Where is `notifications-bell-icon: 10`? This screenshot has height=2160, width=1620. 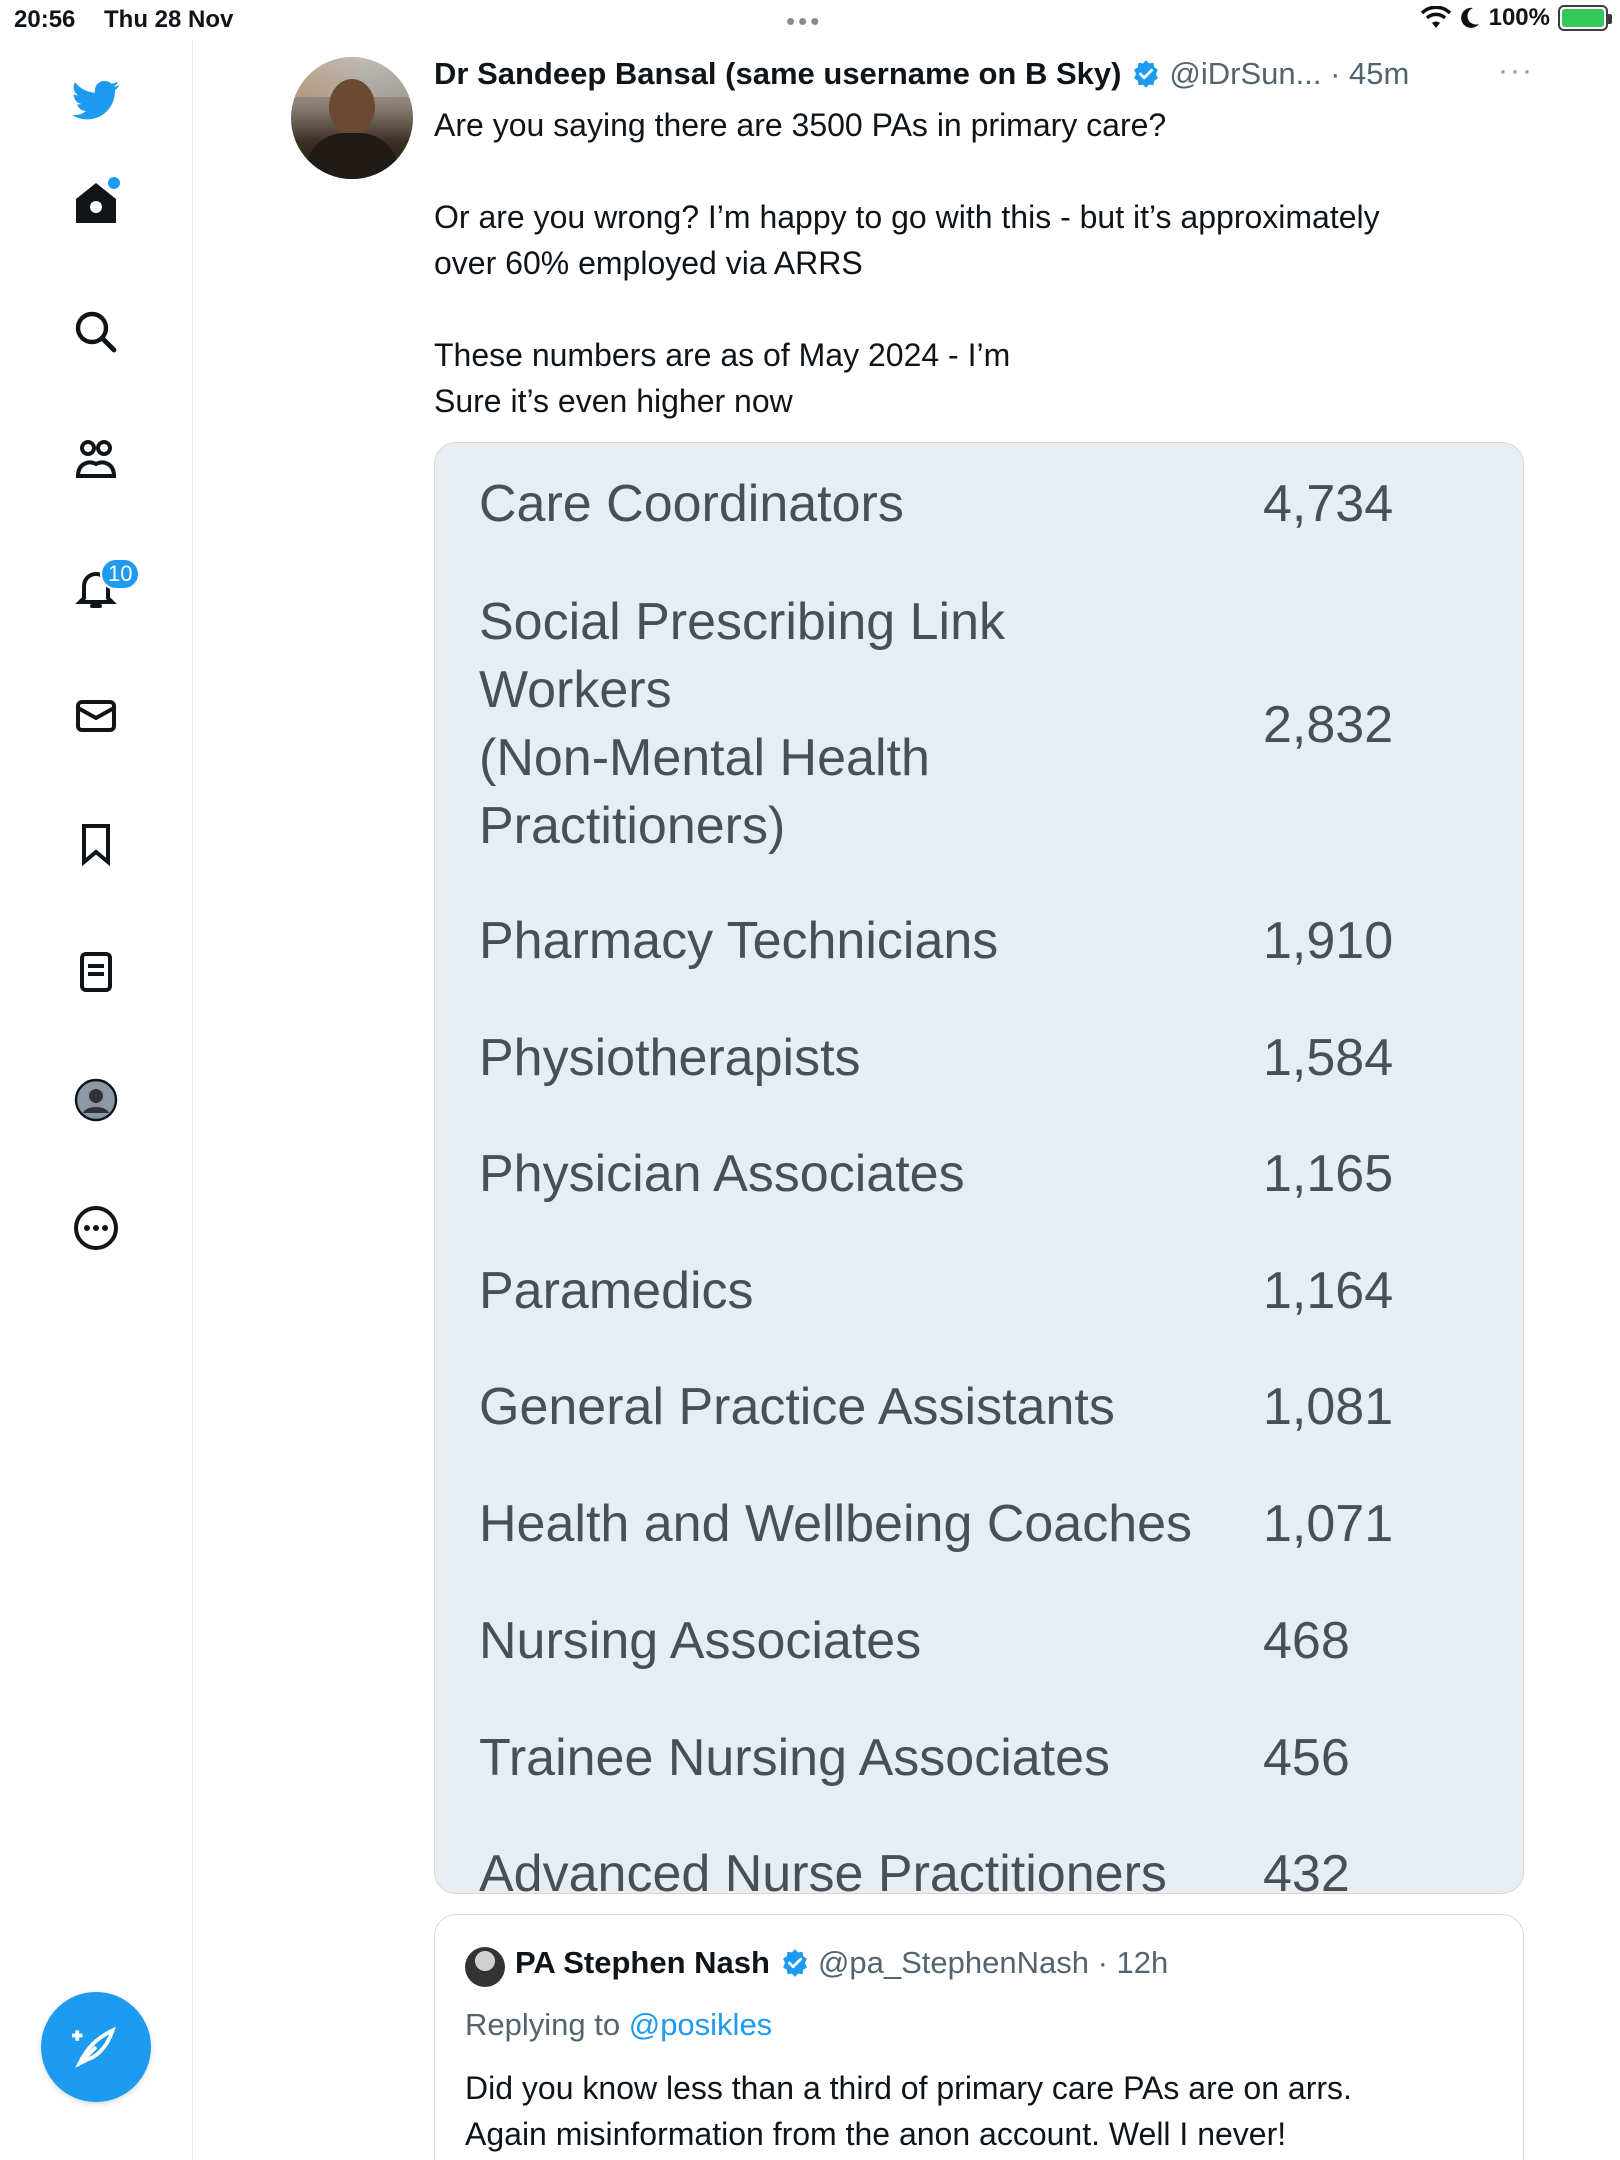 notifications-bell-icon: 10 is located at coordinates (102, 588).